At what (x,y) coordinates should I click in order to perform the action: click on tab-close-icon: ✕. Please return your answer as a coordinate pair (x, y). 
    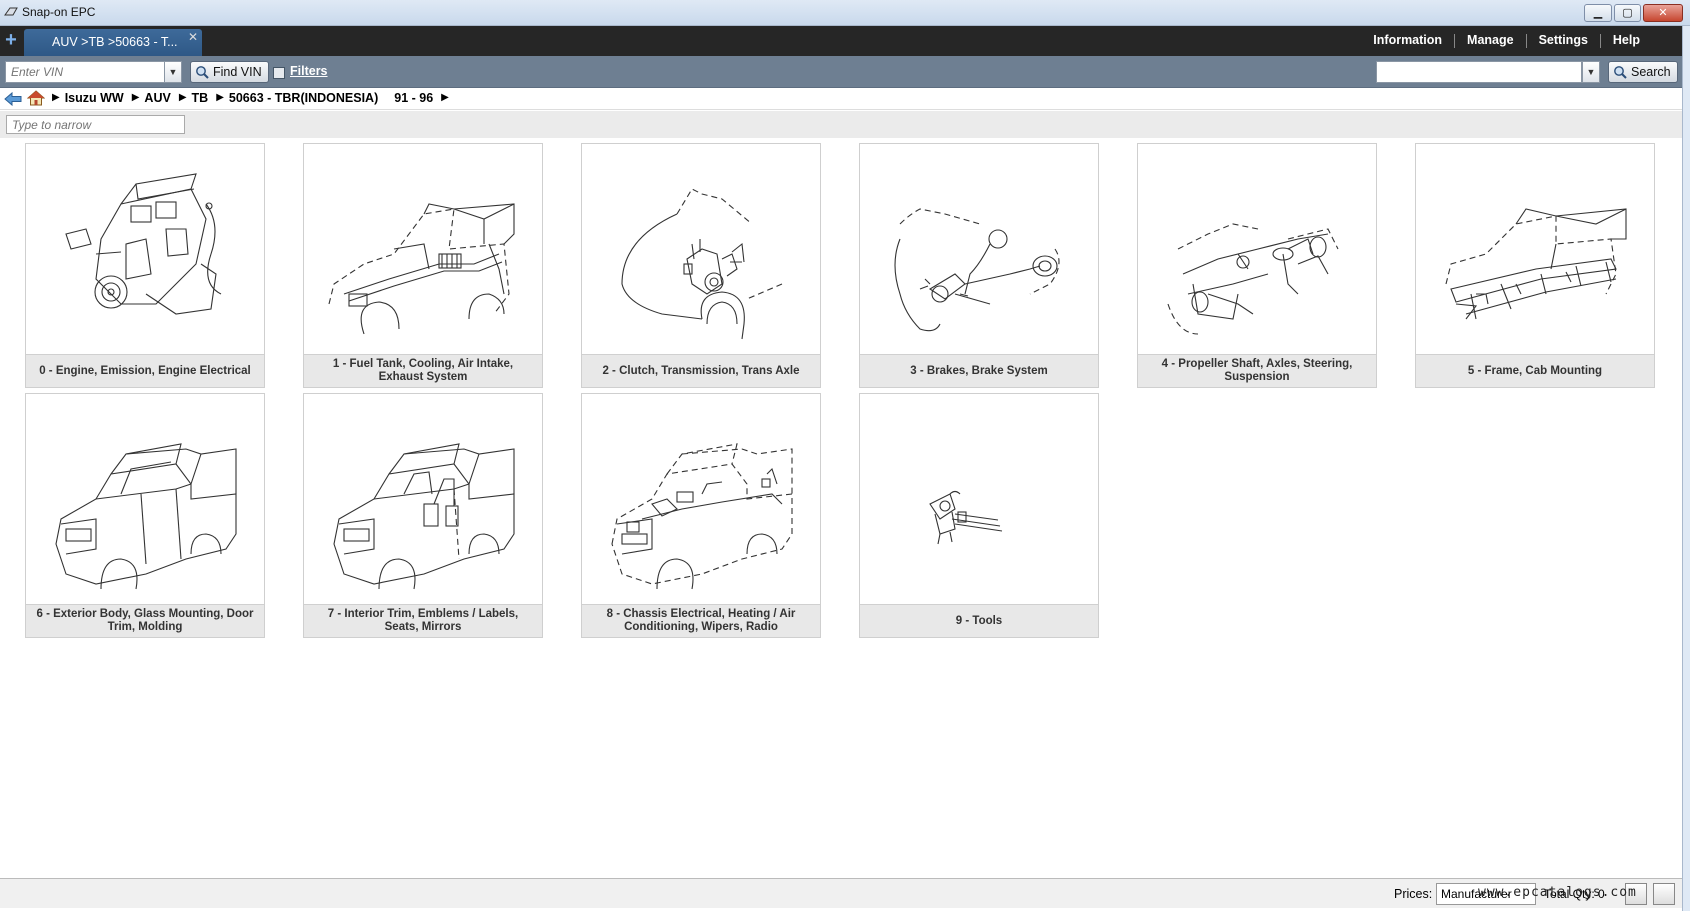
    Looking at the image, I should click on (193, 37).